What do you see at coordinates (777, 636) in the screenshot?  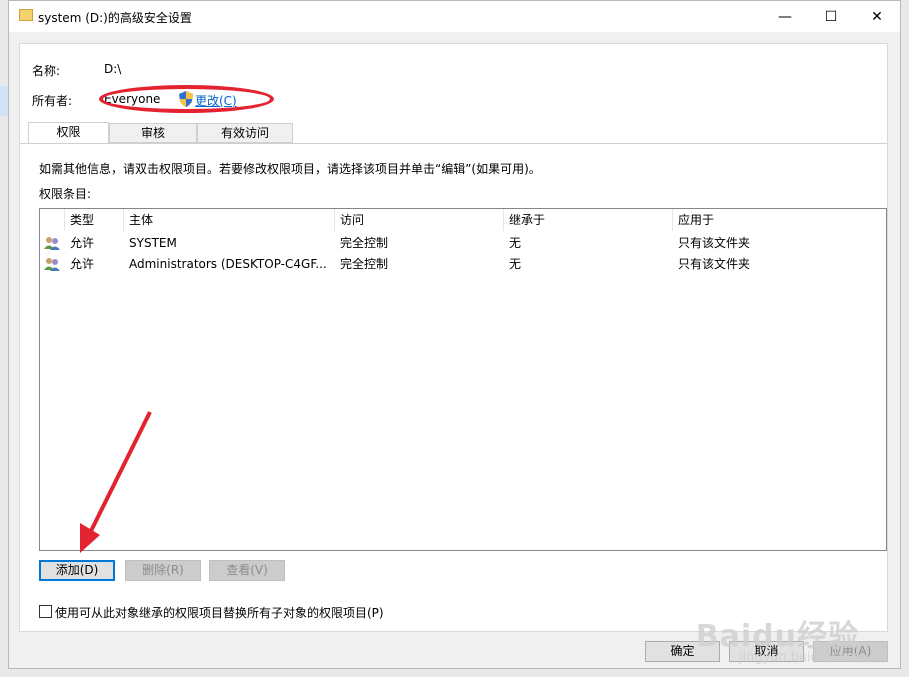 I see `watermark-brand: Baidu经验` at bounding box center [777, 636].